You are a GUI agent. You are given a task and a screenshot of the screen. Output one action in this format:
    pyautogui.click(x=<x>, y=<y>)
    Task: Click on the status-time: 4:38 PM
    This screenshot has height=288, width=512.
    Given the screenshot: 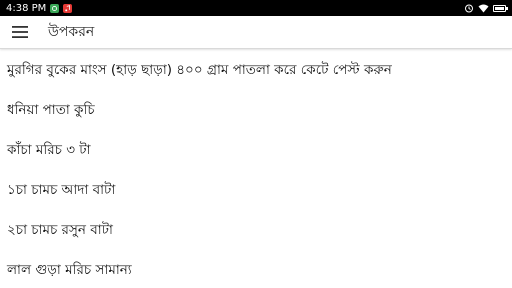 What is the action you would take?
    pyautogui.click(x=26, y=8)
    